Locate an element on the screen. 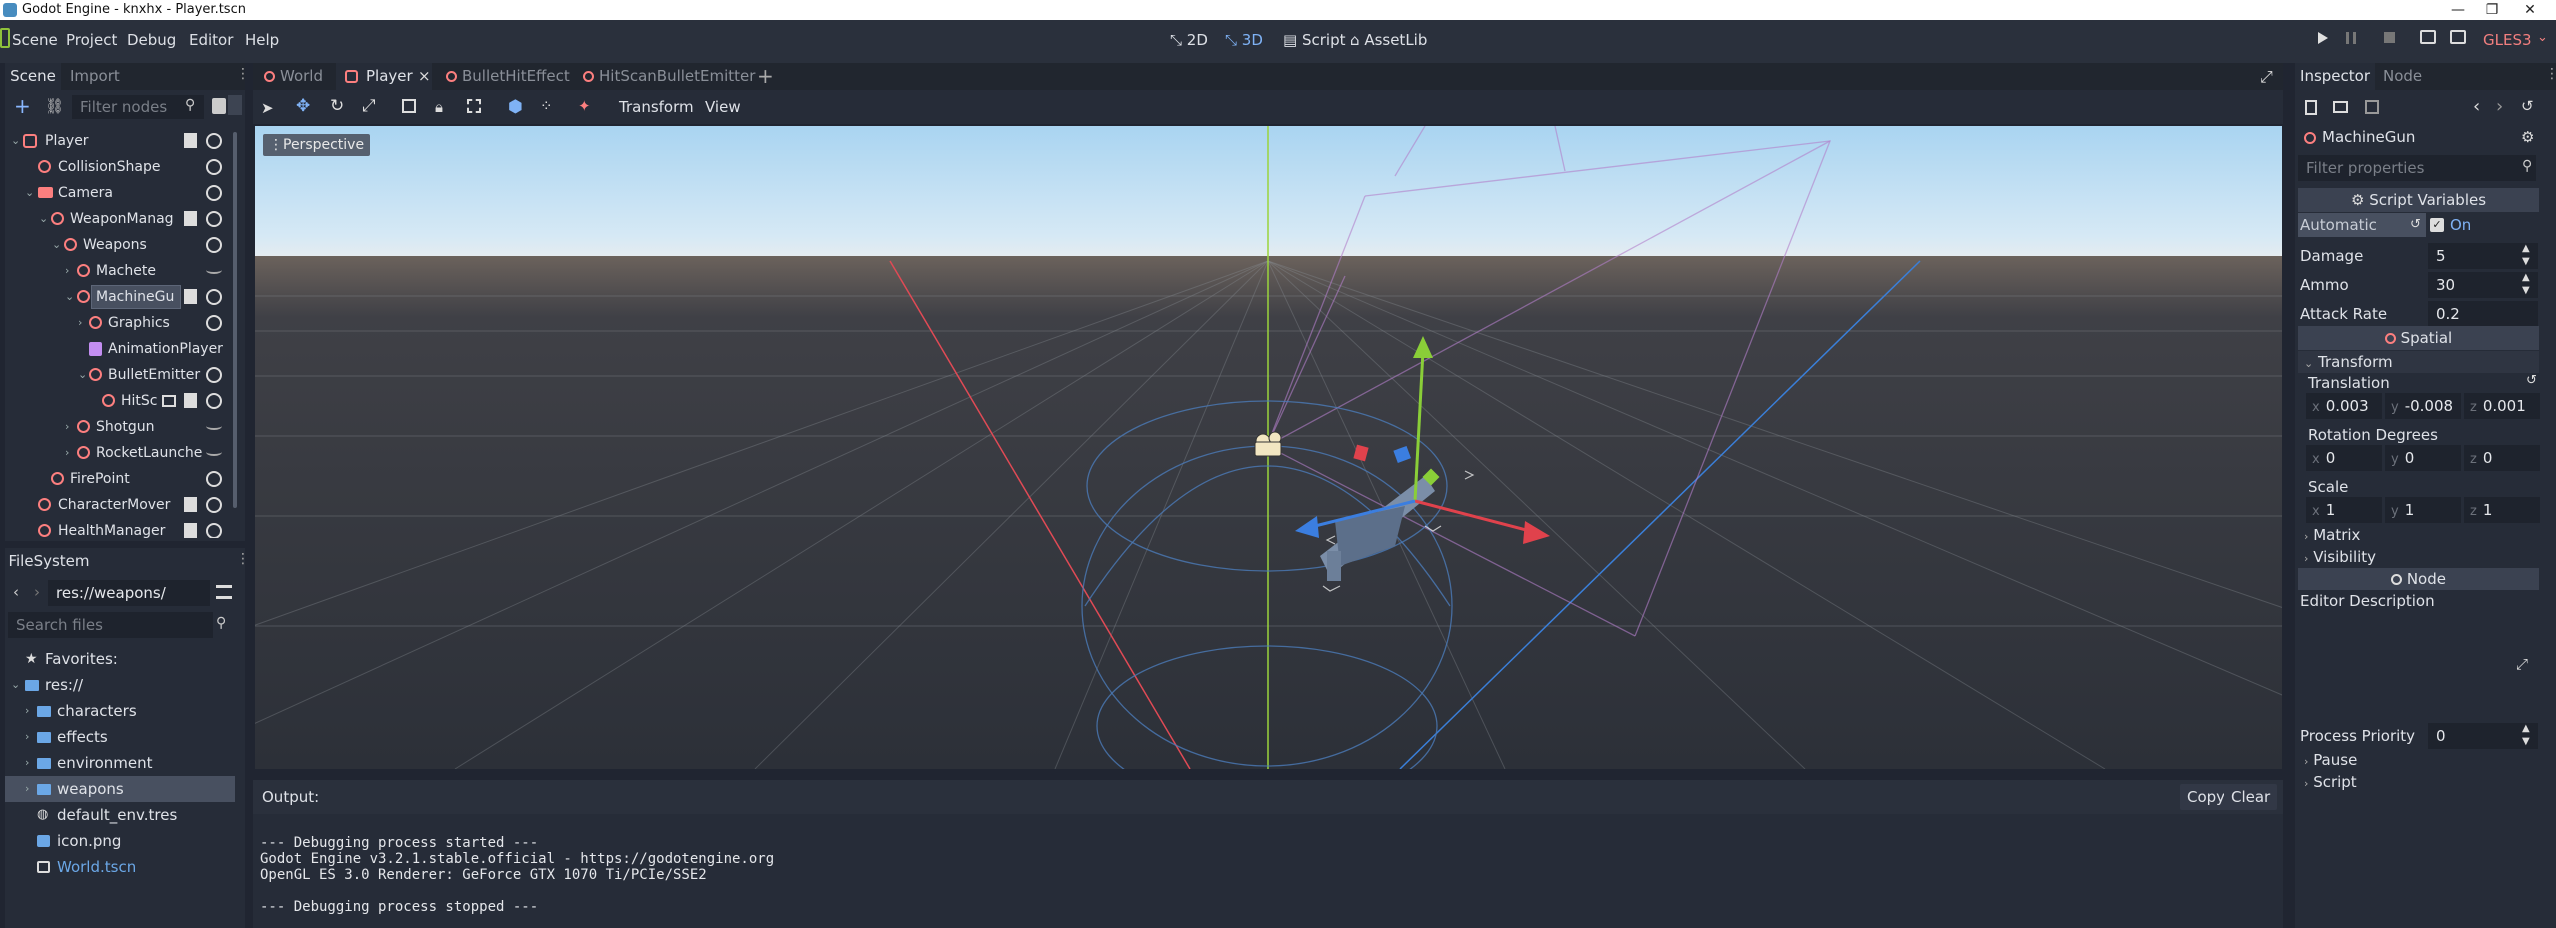 The height and width of the screenshot is (928, 2556). mode-3d-button: ⤡ 3D is located at coordinates (1244, 40).